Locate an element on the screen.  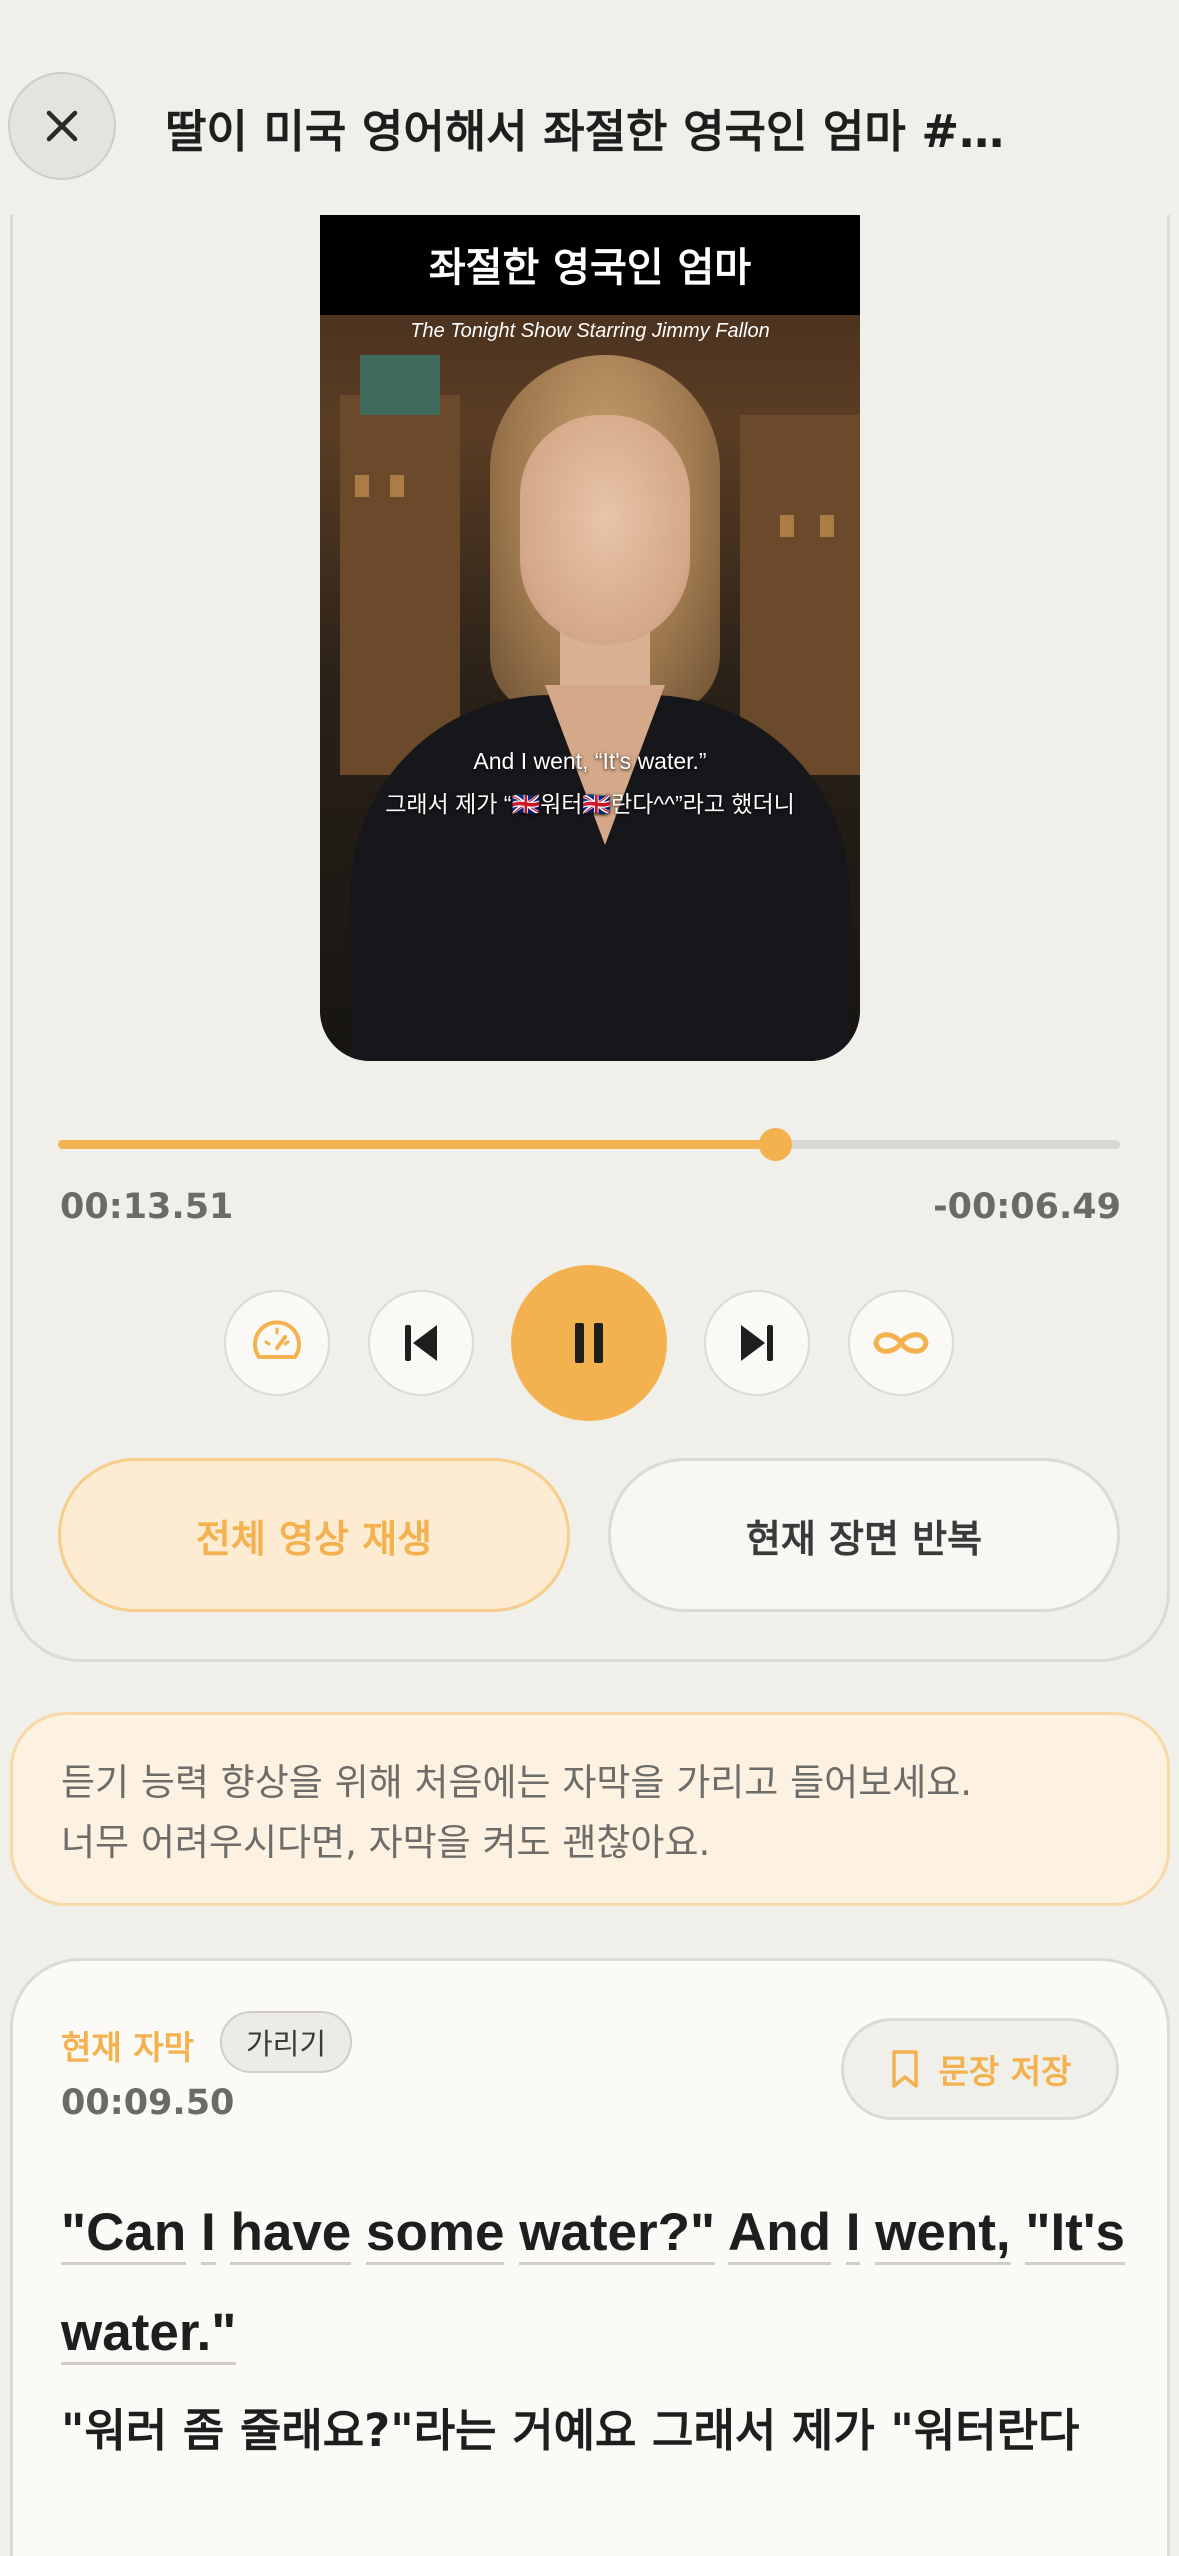
pause-icon is located at coordinates (589, 1343).